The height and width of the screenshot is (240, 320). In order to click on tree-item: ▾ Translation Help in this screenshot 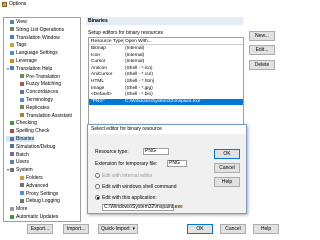, I will do `click(29, 69)`.